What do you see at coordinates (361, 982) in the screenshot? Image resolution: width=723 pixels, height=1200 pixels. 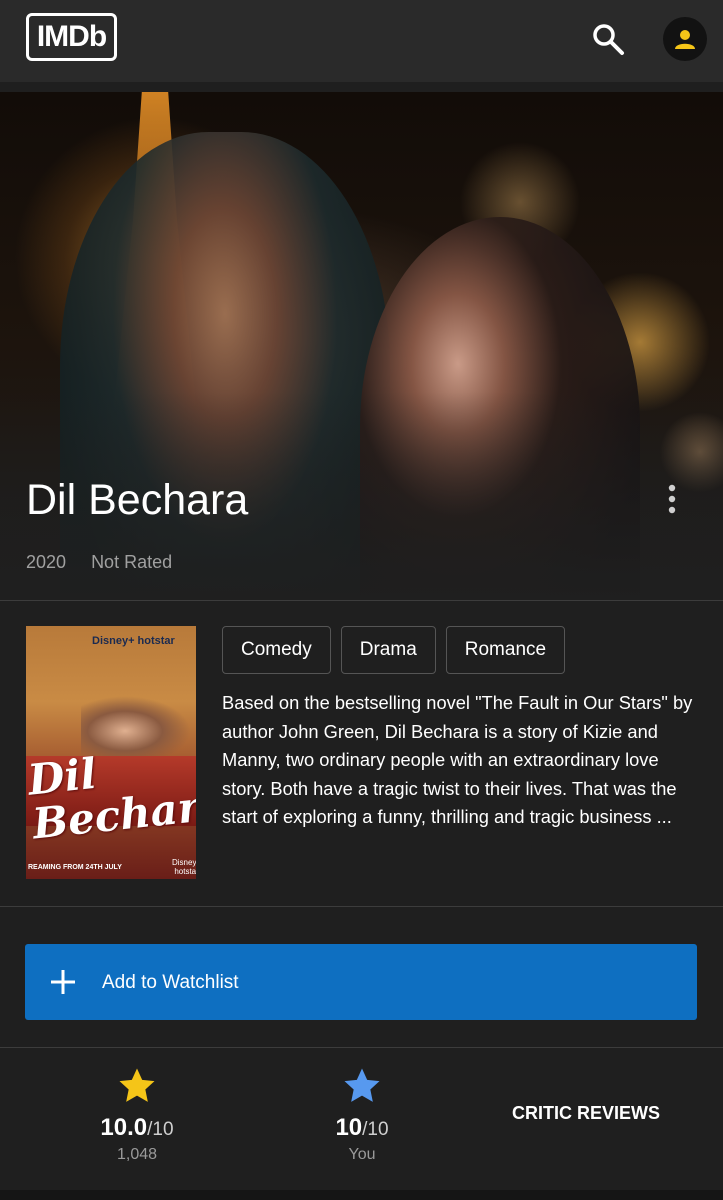 I see `add-to-watchlist-button: Add to Watchlist` at bounding box center [361, 982].